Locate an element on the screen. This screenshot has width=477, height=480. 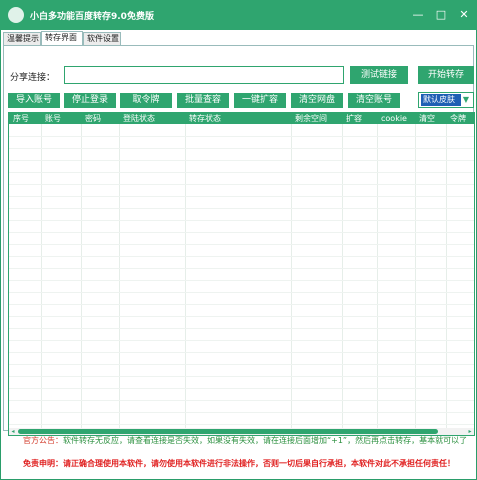
scroll-left-icon: ◂ is located at coordinates (13, 431).